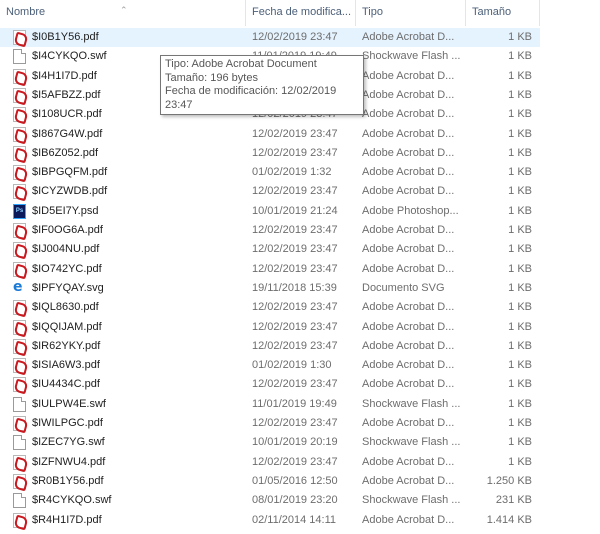  What do you see at coordinates (292, 172) in the screenshot?
I see `file-date: 01/02/2019 1:32` at bounding box center [292, 172].